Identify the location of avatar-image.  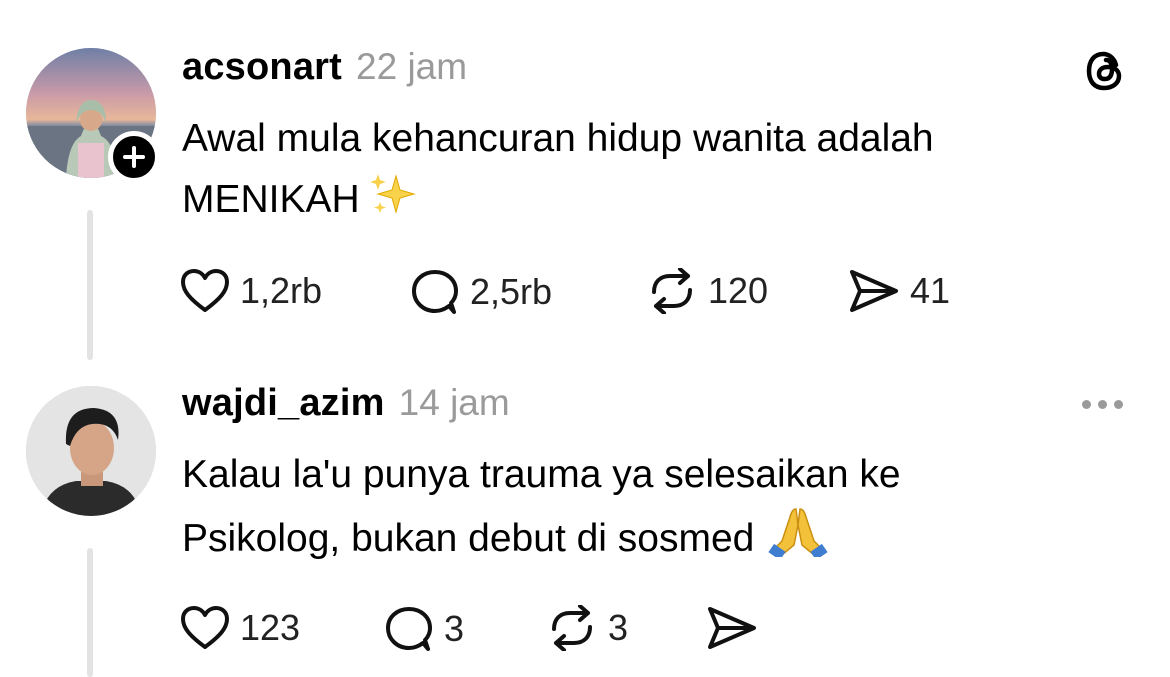
(91, 451).